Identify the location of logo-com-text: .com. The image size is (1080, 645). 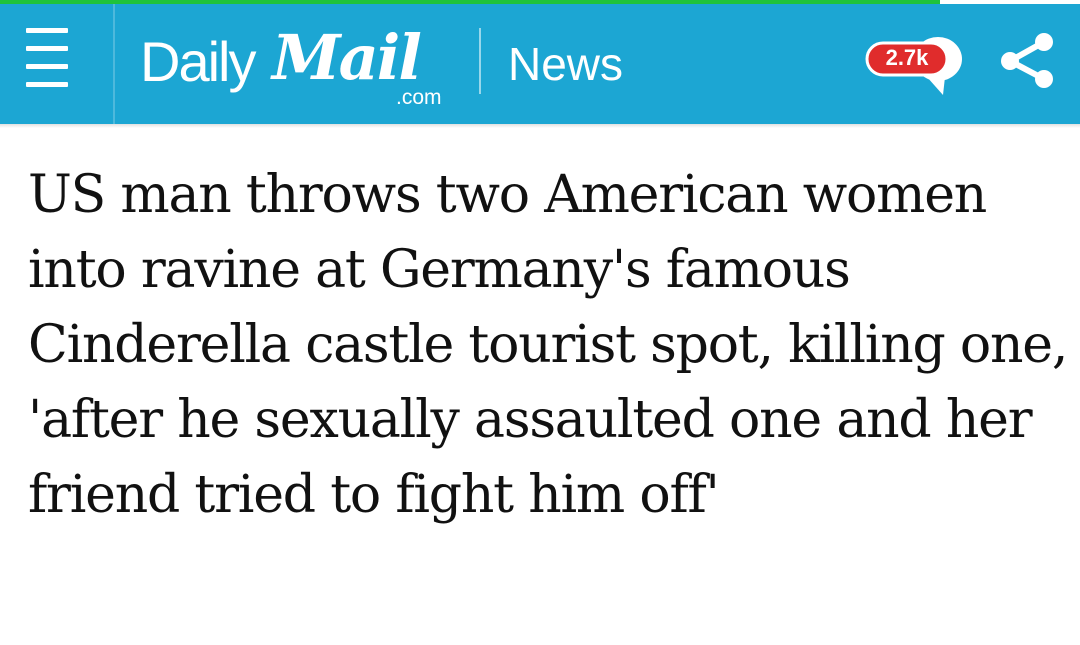
(419, 97).